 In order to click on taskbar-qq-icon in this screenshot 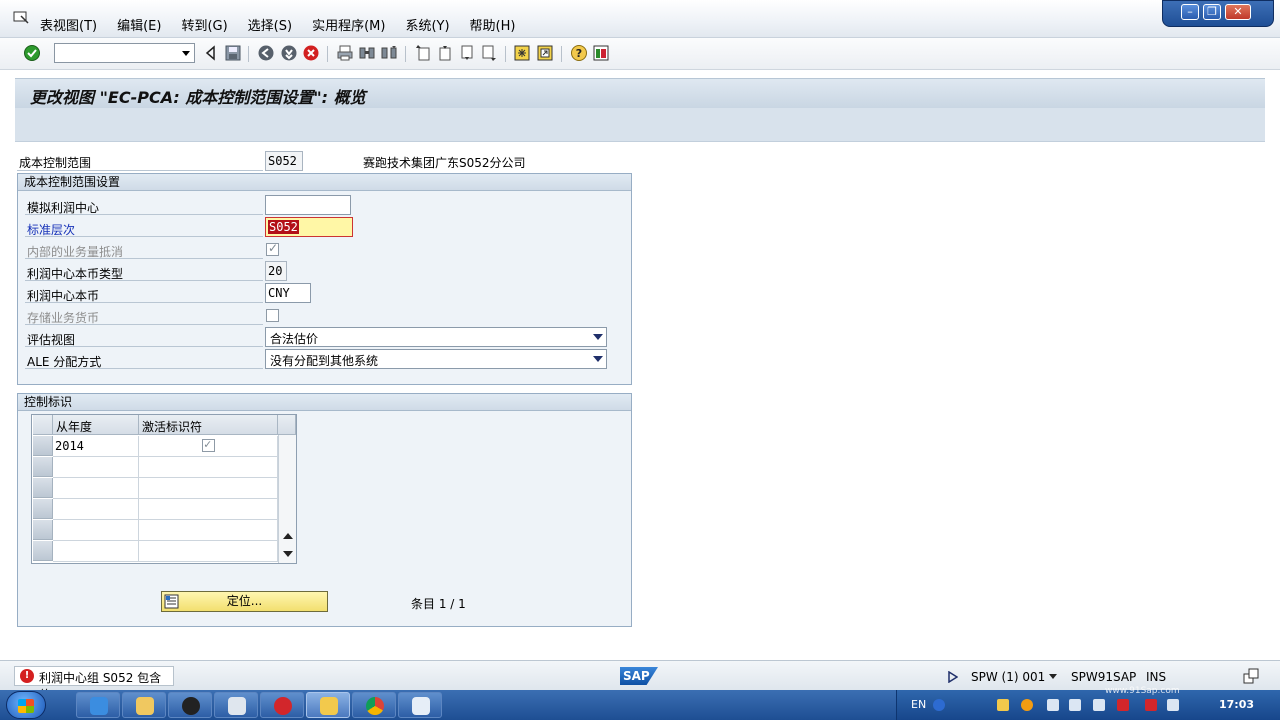, I will do `click(190, 705)`.